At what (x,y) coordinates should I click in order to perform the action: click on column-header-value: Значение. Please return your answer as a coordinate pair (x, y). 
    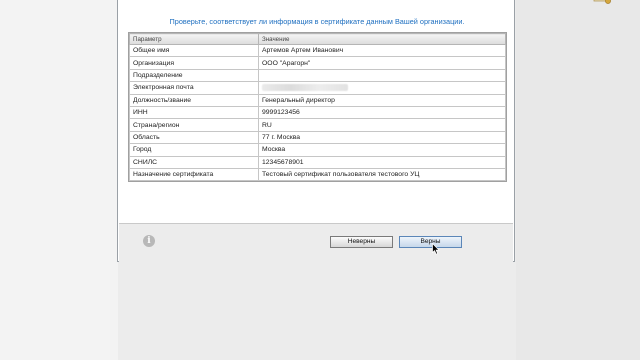
    Looking at the image, I should click on (382, 39).